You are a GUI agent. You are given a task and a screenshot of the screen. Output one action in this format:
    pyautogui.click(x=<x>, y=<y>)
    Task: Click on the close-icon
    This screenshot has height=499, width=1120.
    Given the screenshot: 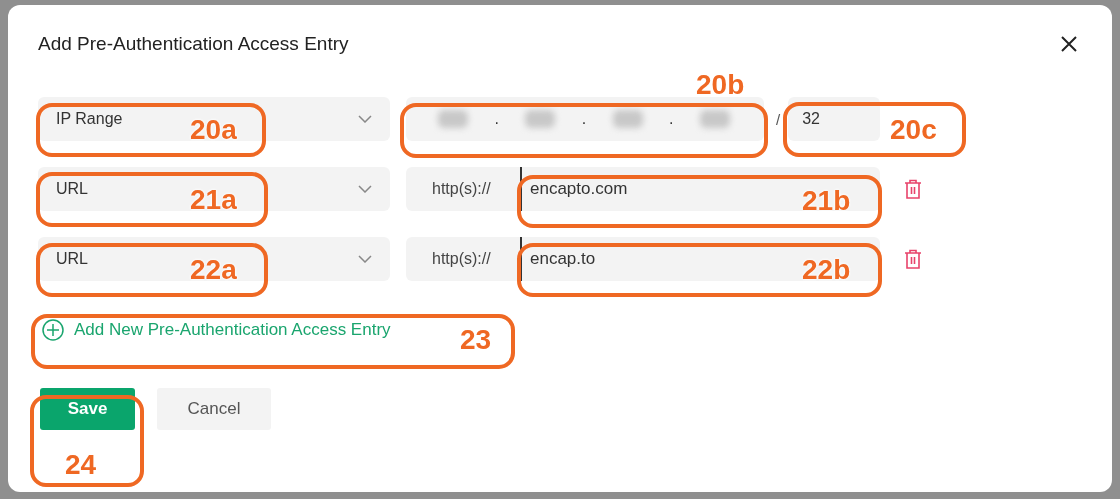 What is the action you would take?
    pyautogui.click(x=1069, y=44)
    